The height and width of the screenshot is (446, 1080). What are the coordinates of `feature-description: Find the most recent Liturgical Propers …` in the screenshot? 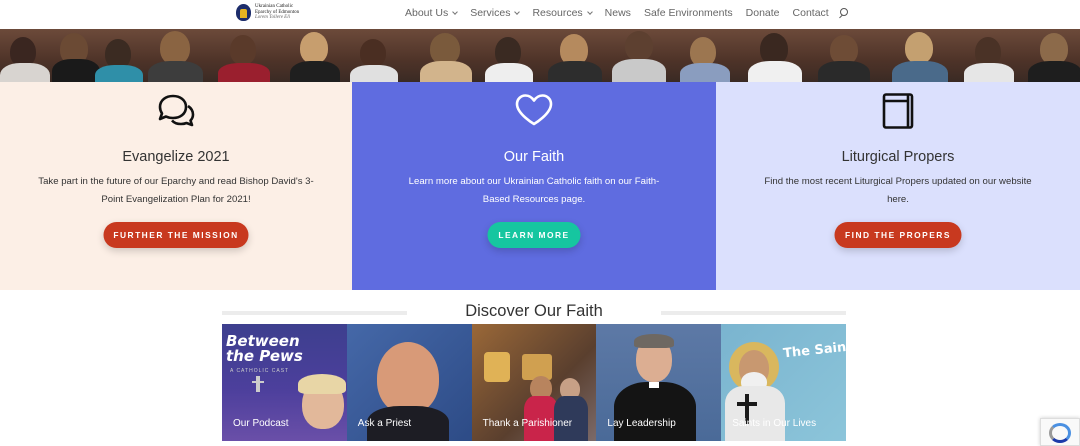 It's located at (898, 190).